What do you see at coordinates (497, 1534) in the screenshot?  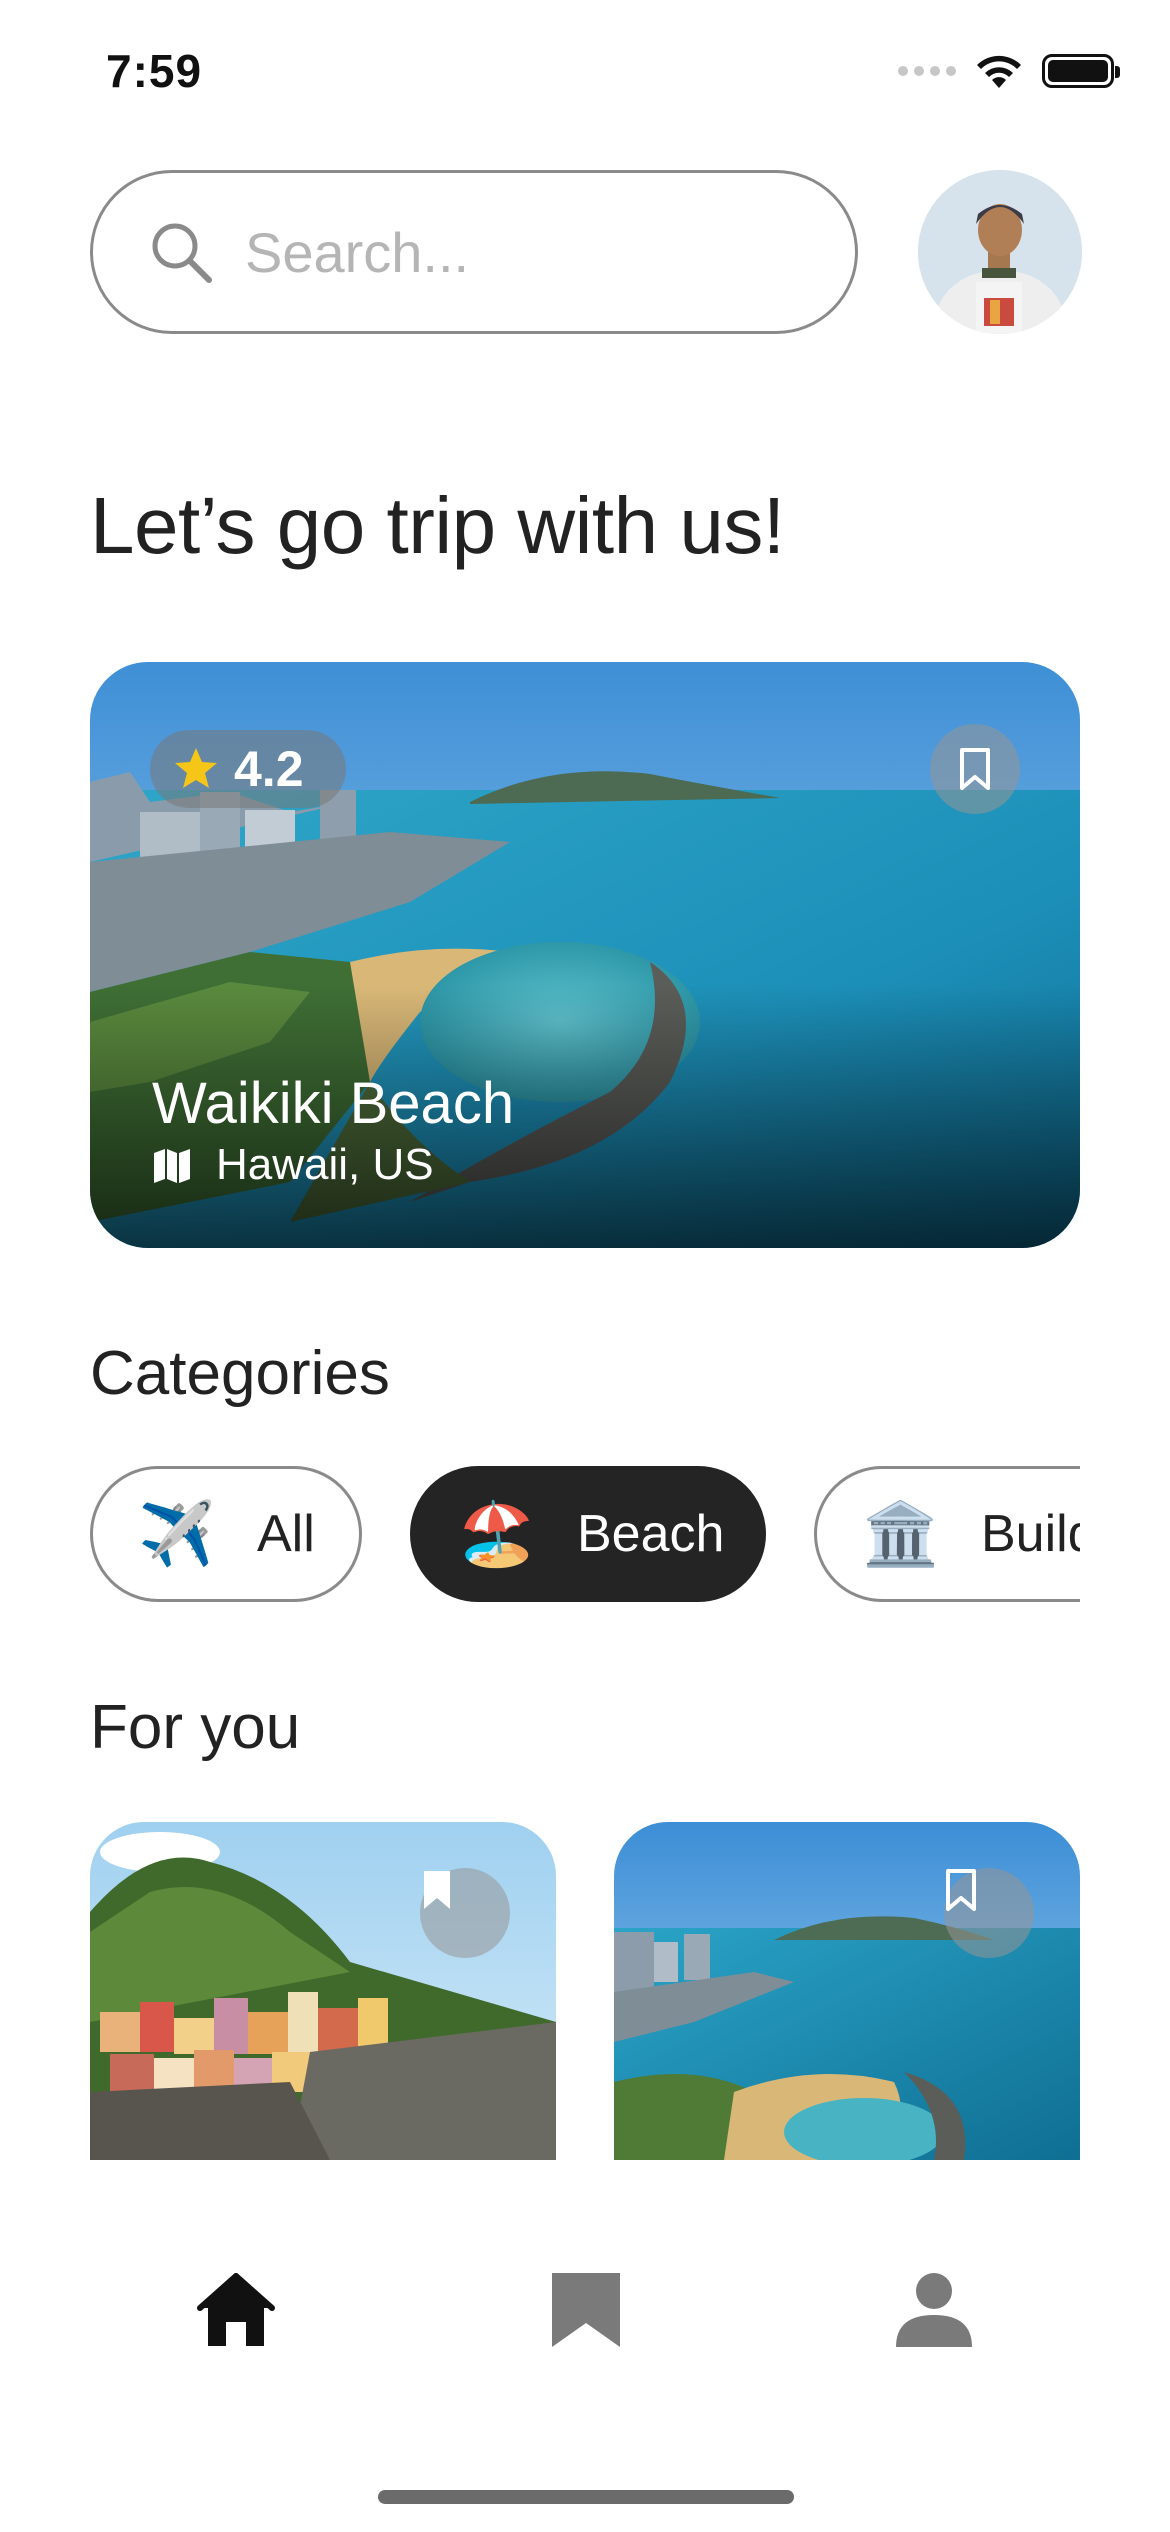 I see `beach-umbrella-icon: 🏖️` at bounding box center [497, 1534].